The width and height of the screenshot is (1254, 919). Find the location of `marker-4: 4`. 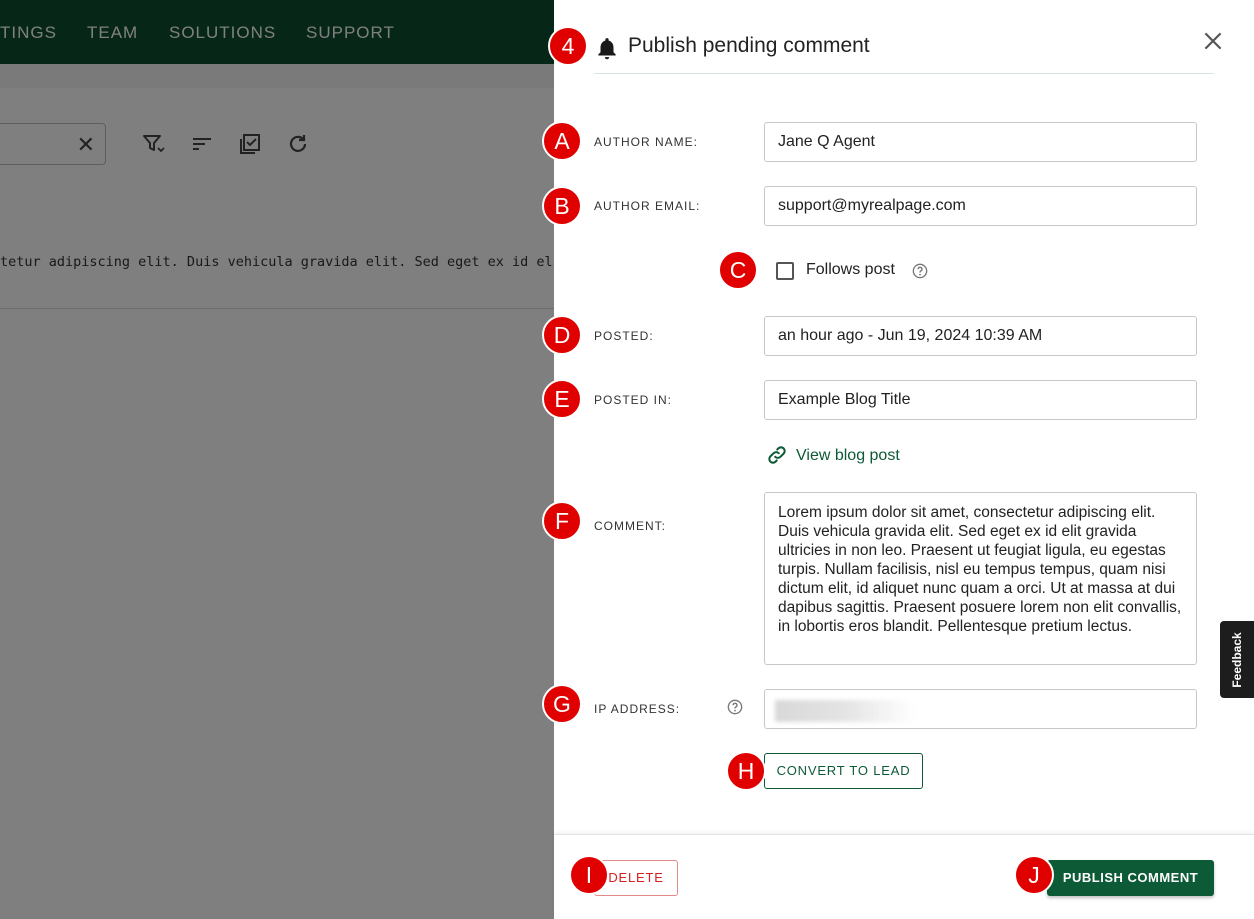

marker-4: 4 is located at coordinates (568, 46).